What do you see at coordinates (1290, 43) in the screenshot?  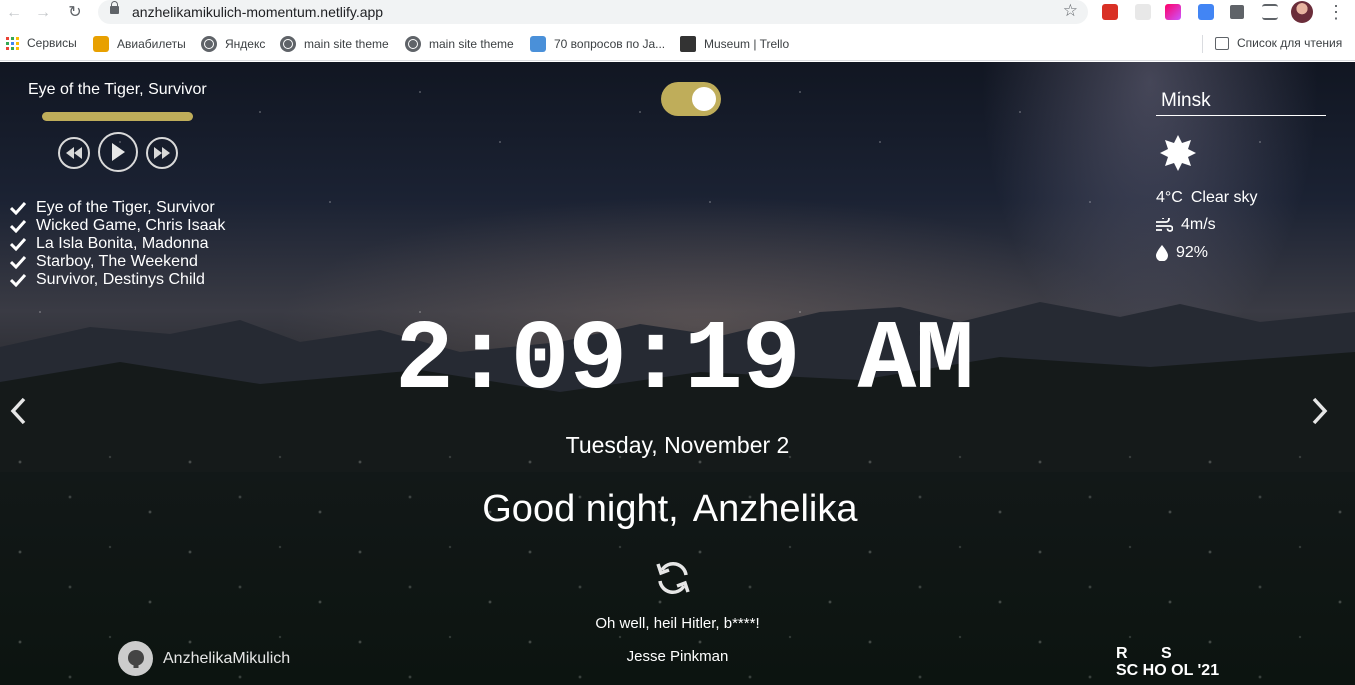 I see `reading-list-label: Список для чтения` at bounding box center [1290, 43].